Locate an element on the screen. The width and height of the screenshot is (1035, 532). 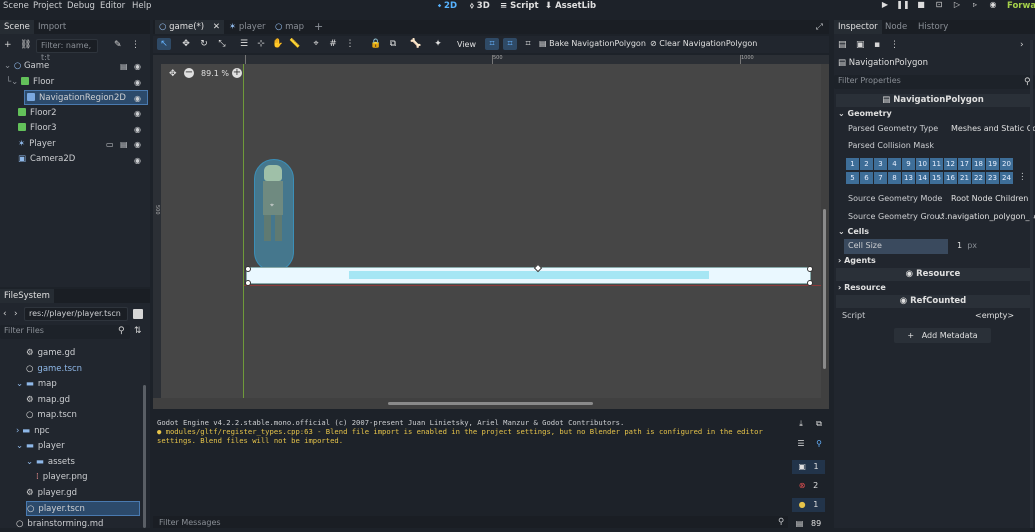
file-item: ⚙ player.gd is located at coordinates (51, 493).